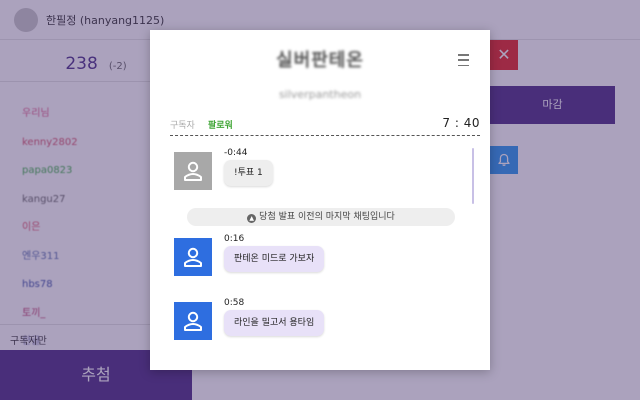  I want to click on message-time: -0:44, so click(236, 153).